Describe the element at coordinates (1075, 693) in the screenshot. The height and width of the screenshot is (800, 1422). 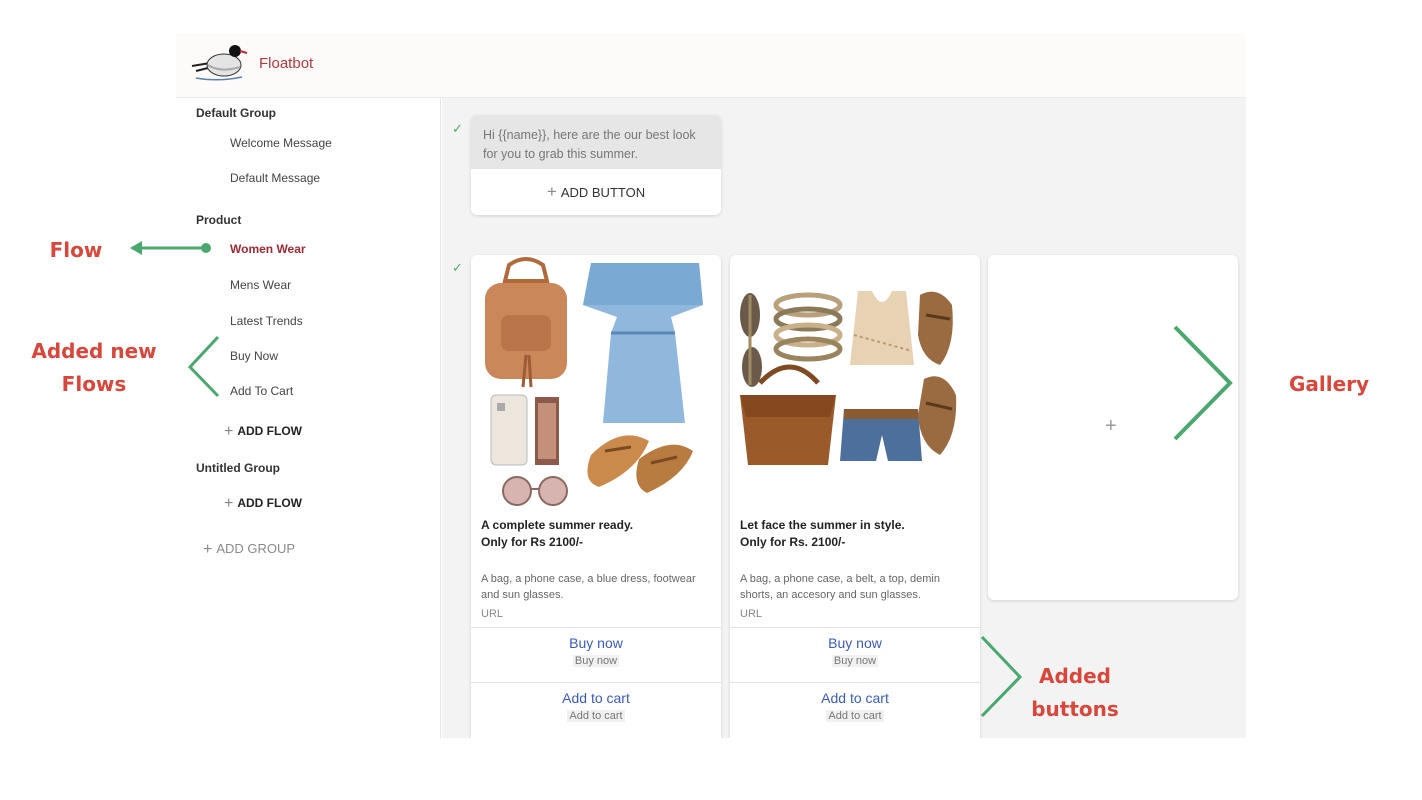
I see `annotation-added-buttons: Added buttons` at that location.